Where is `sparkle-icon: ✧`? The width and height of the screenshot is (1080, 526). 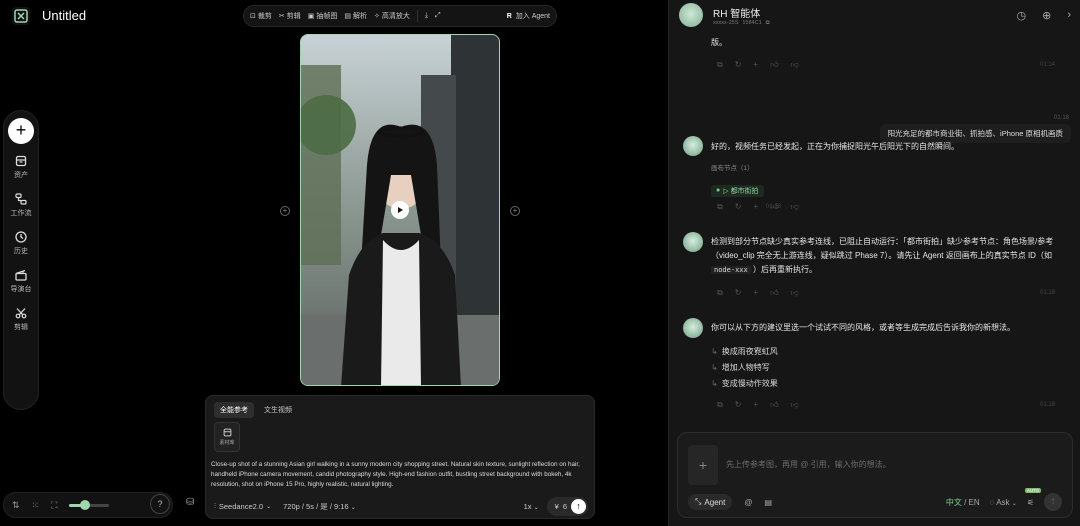
sparkle-icon: ✧ is located at coordinates (377, 16).